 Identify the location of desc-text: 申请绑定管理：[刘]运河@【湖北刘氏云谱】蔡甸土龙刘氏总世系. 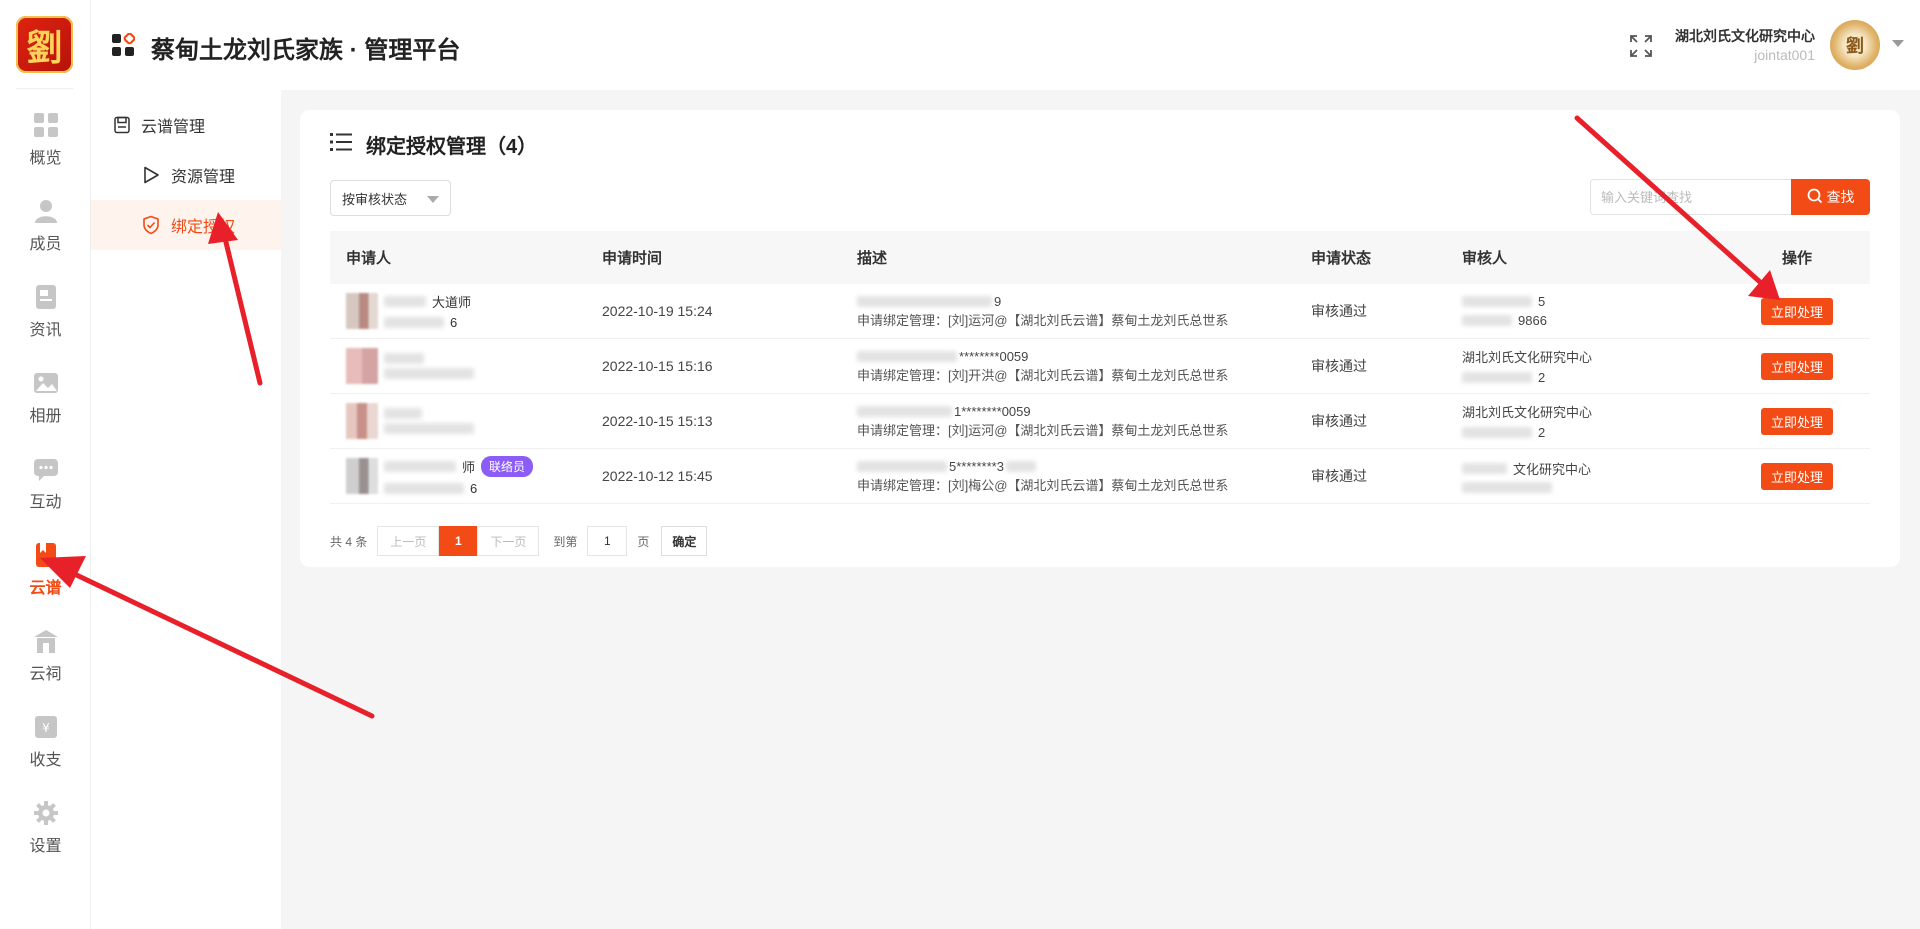
(1043, 430).